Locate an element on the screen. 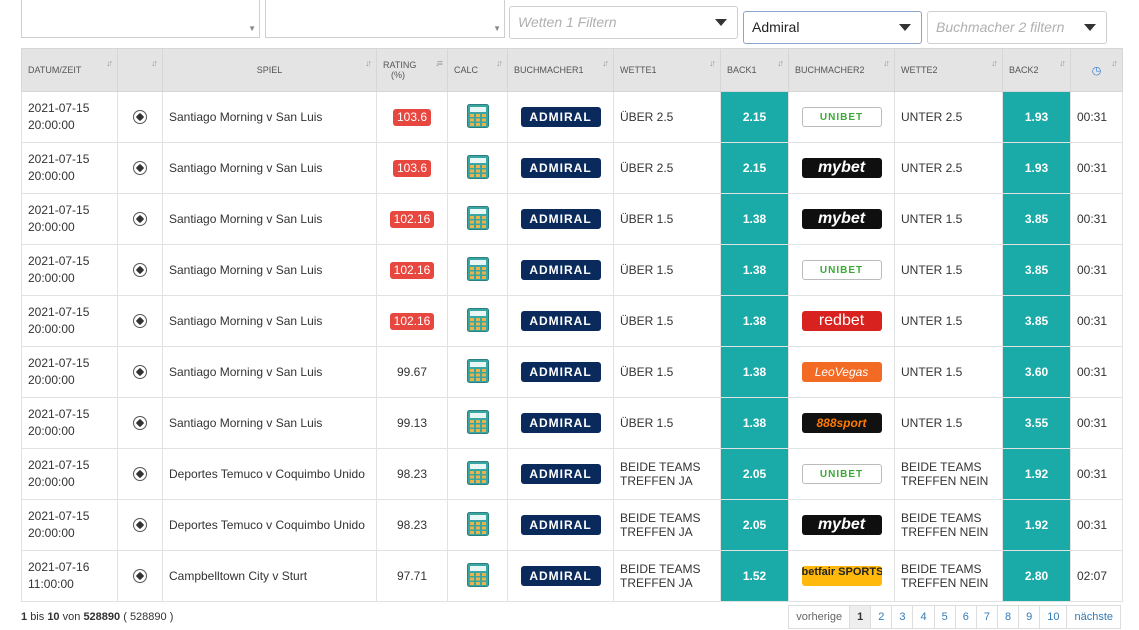  cell-rating: 99.13 is located at coordinates (412, 423).